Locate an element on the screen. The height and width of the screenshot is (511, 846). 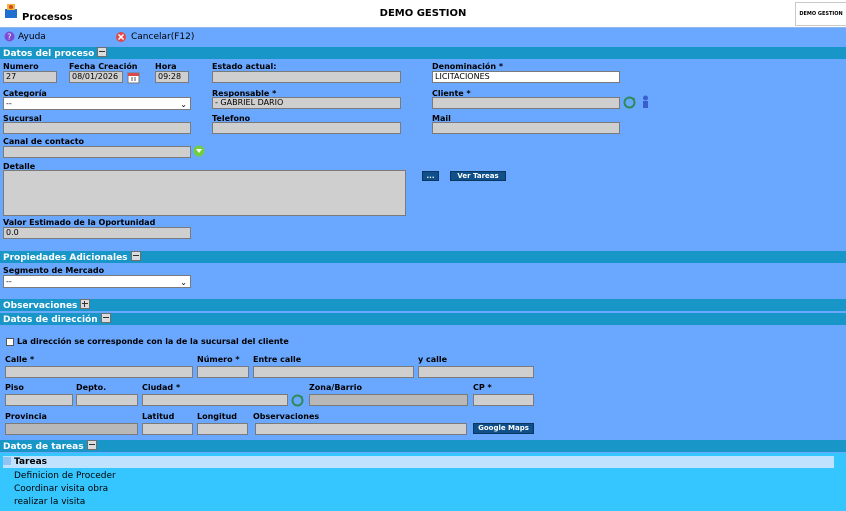
section-title: Datos del proceso is located at coordinates (49, 54).